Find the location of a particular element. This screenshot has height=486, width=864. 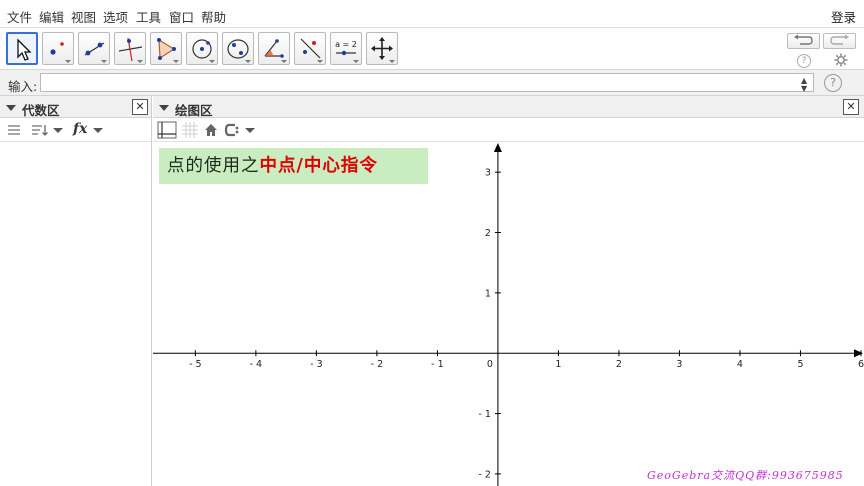

conic-ellipse-icon is located at coordinates (238, 49).